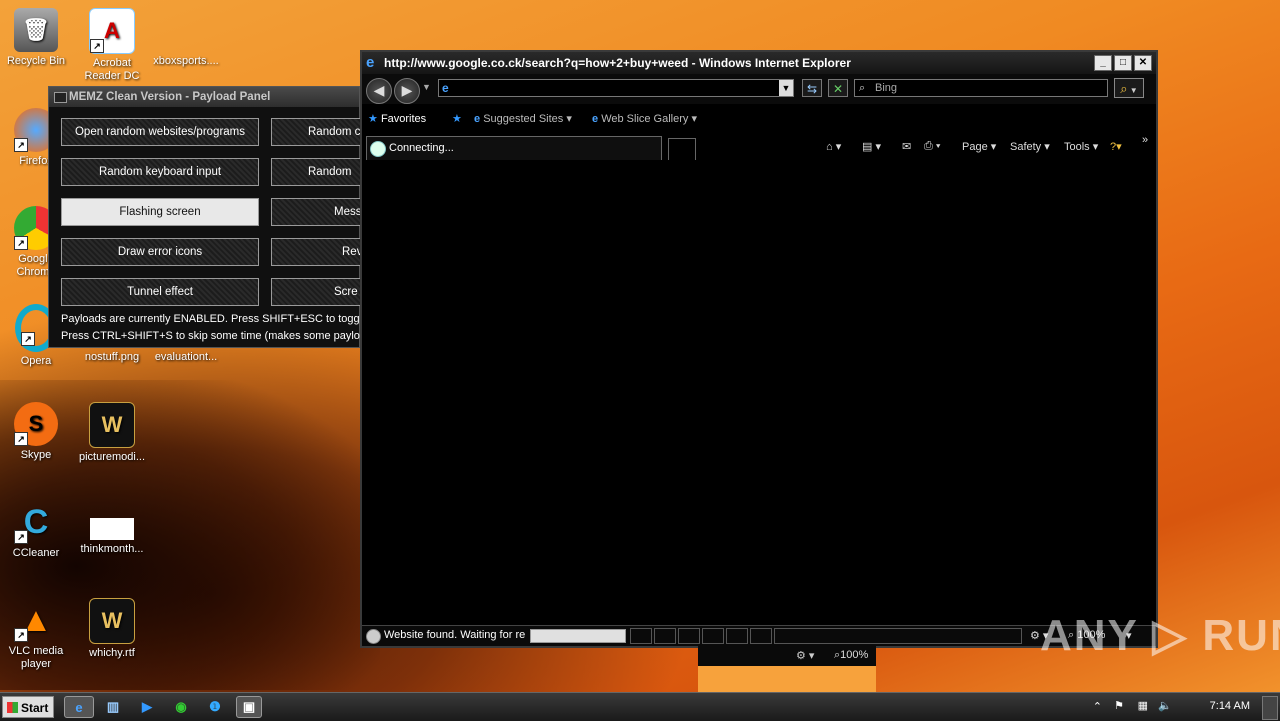 This screenshot has width=1280, height=721. What do you see at coordinates (1165, 705) in the screenshot?
I see `volume-icon: 🔈` at bounding box center [1165, 705].